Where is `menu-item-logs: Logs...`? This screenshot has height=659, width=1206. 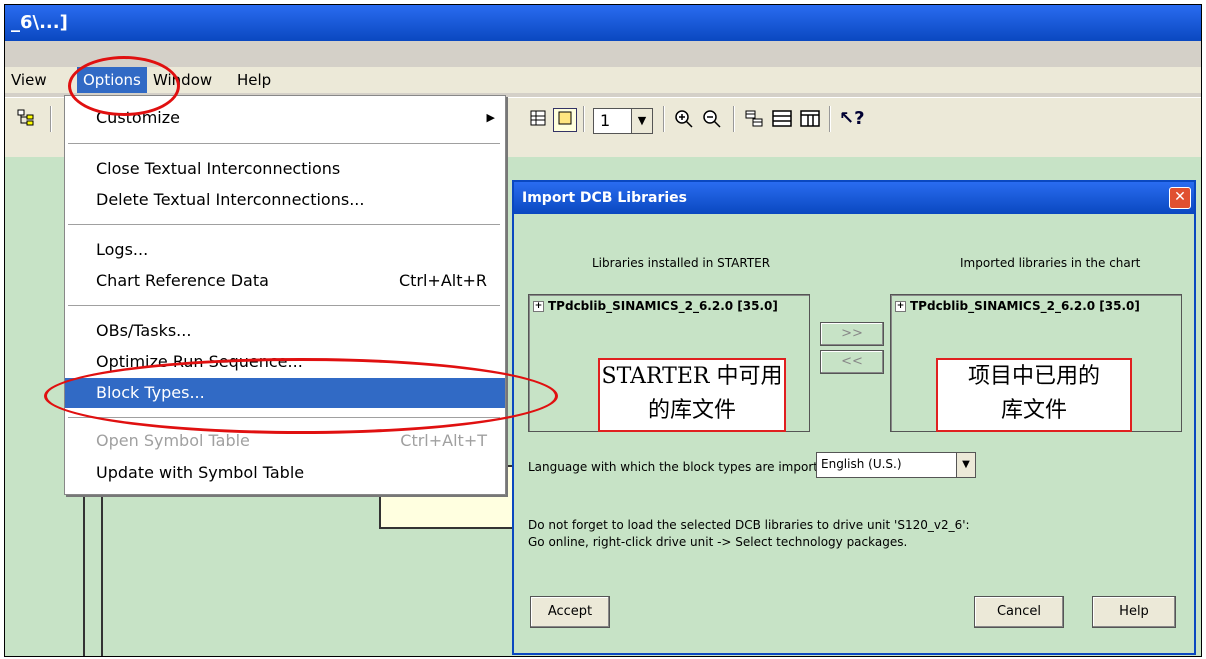 menu-item-logs: Logs... is located at coordinates (285, 250).